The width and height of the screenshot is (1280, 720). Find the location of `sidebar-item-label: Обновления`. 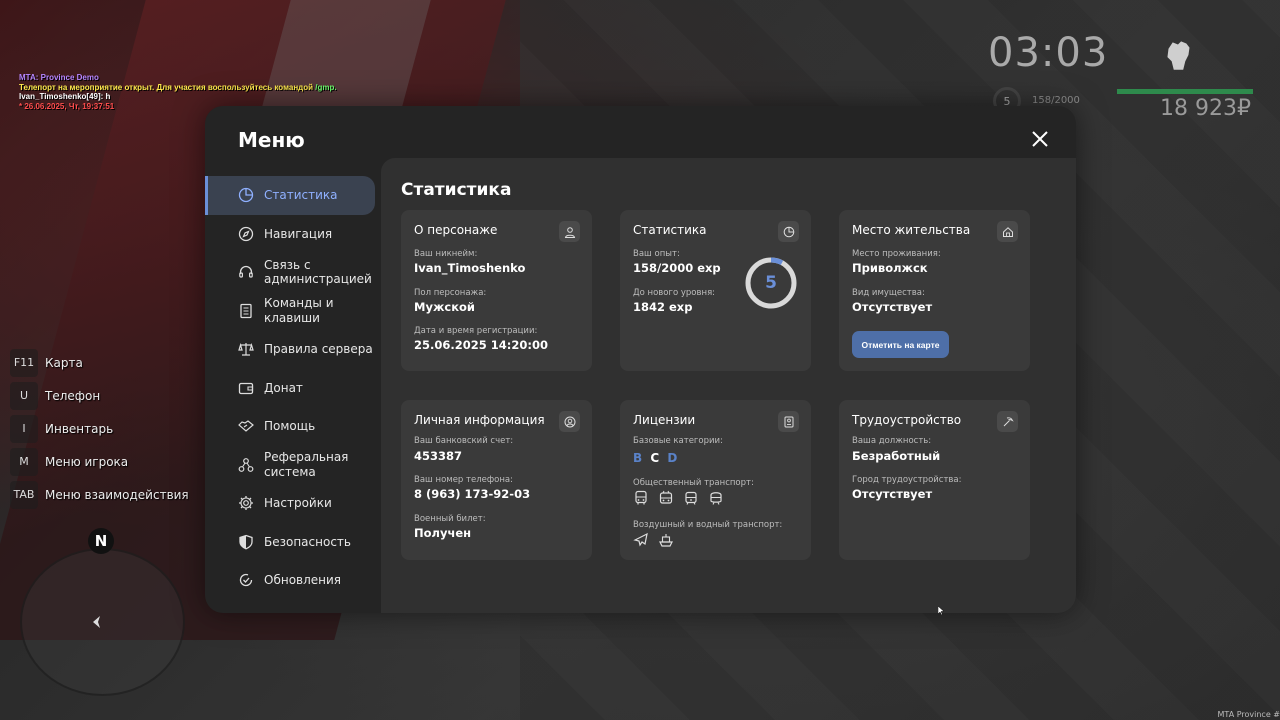

sidebar-item-label: Обновления is located at coordinates (303, 580).